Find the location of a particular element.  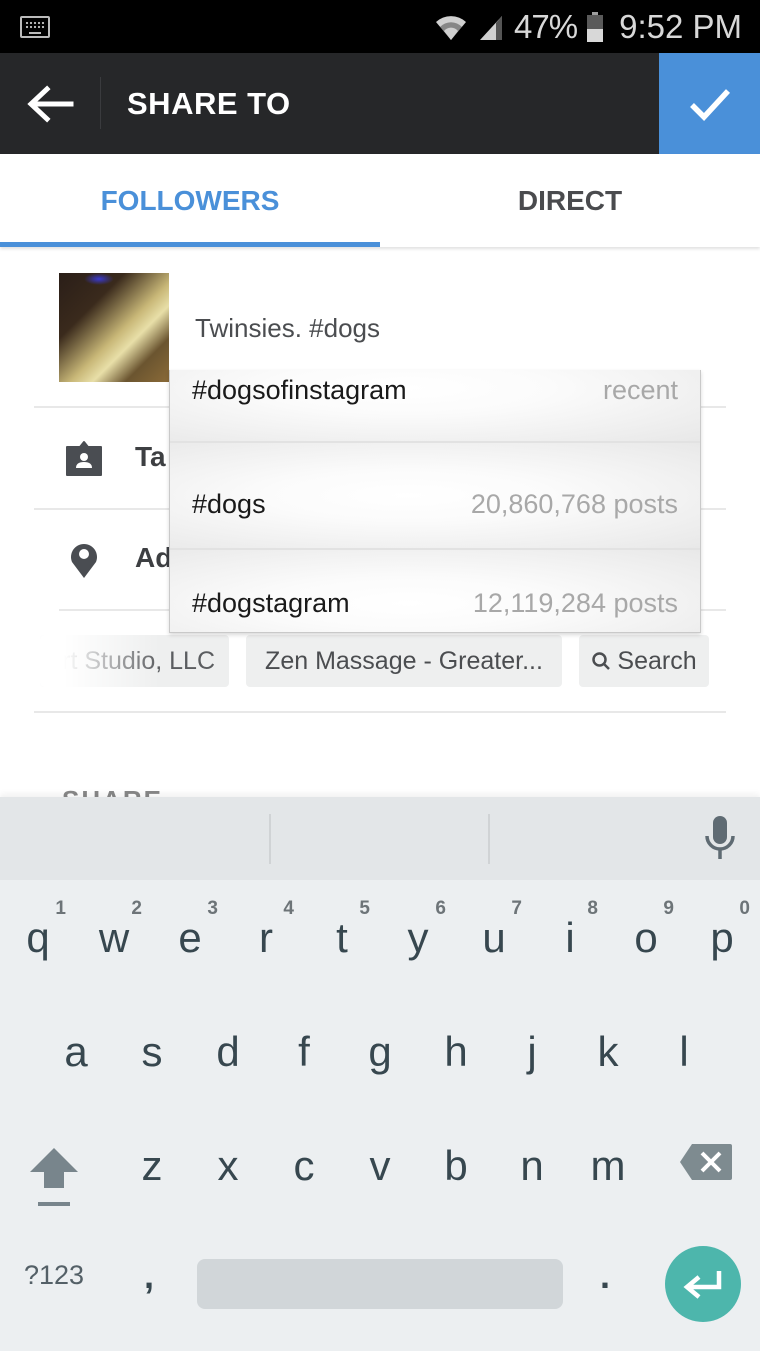

key-e: 3e is located at coordinates (190, 934).